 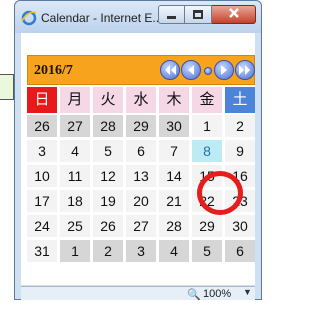 I want to click on next-icon, so click(x=224, y=70).